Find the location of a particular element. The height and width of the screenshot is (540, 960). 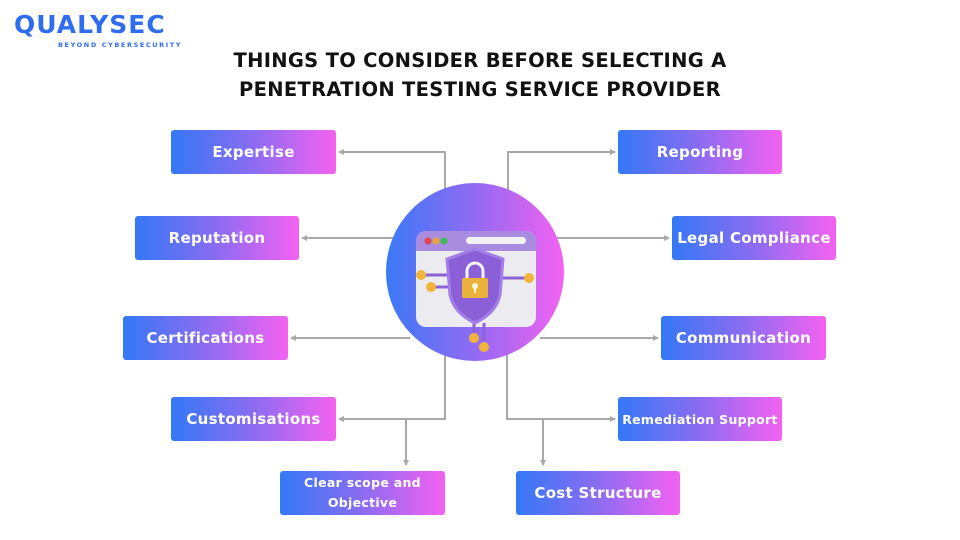

item-certifications: Certifications is located at coordinates (205, 338).